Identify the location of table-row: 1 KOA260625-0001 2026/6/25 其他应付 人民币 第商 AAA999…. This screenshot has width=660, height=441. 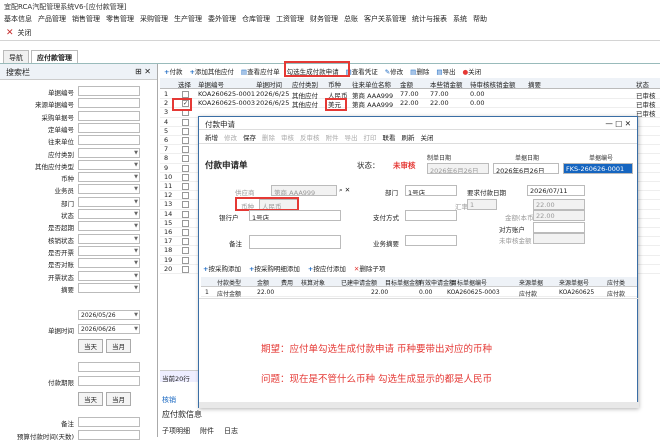
(410, 95).